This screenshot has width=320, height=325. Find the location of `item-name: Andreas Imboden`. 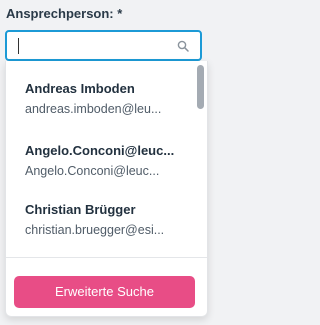

item-name: Andreas Imboden is located at coordinates (80, 88).